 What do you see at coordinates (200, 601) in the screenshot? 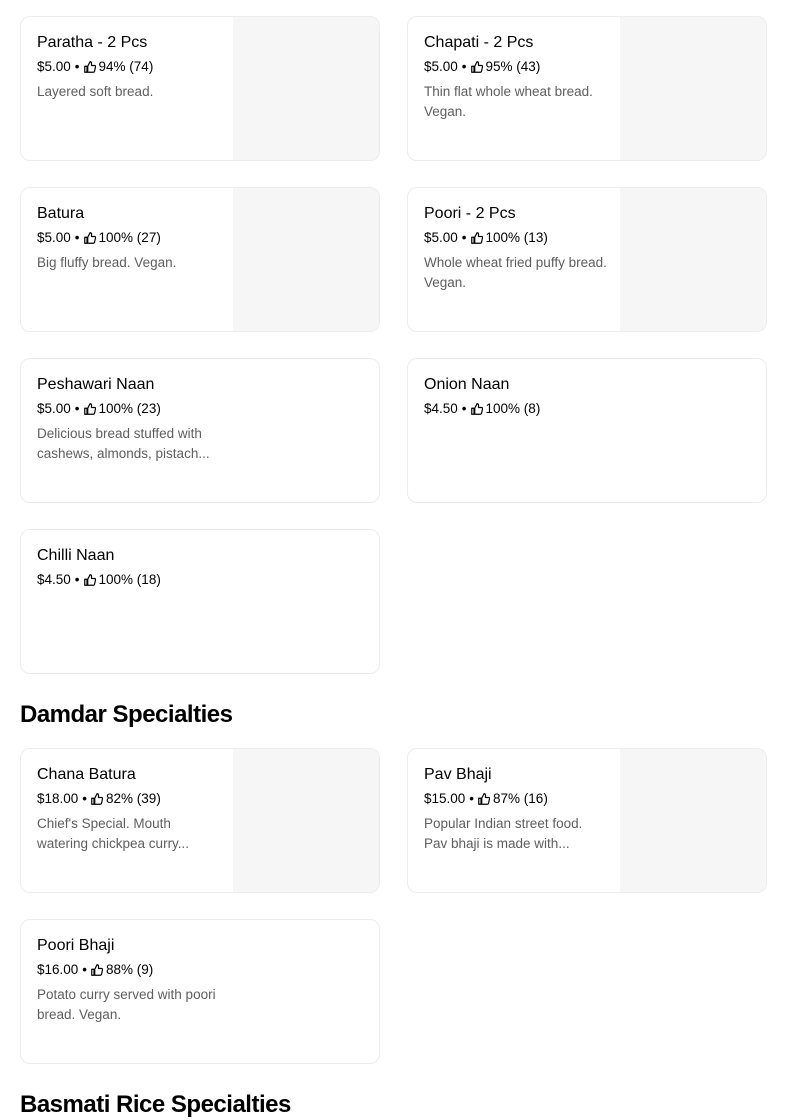
I see `menu-item-card: Chilli Naan $4.50 • 100% (18)` at bounding box center [200, 601].